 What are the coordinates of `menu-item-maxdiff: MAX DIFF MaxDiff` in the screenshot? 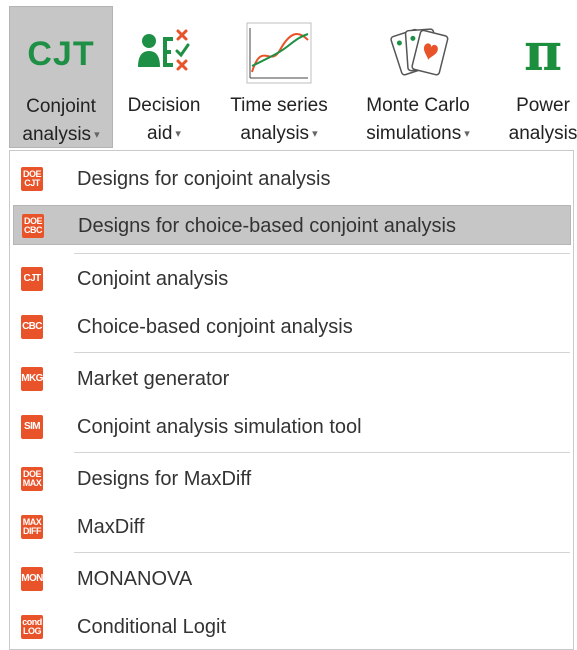 It's located at (292, 527).